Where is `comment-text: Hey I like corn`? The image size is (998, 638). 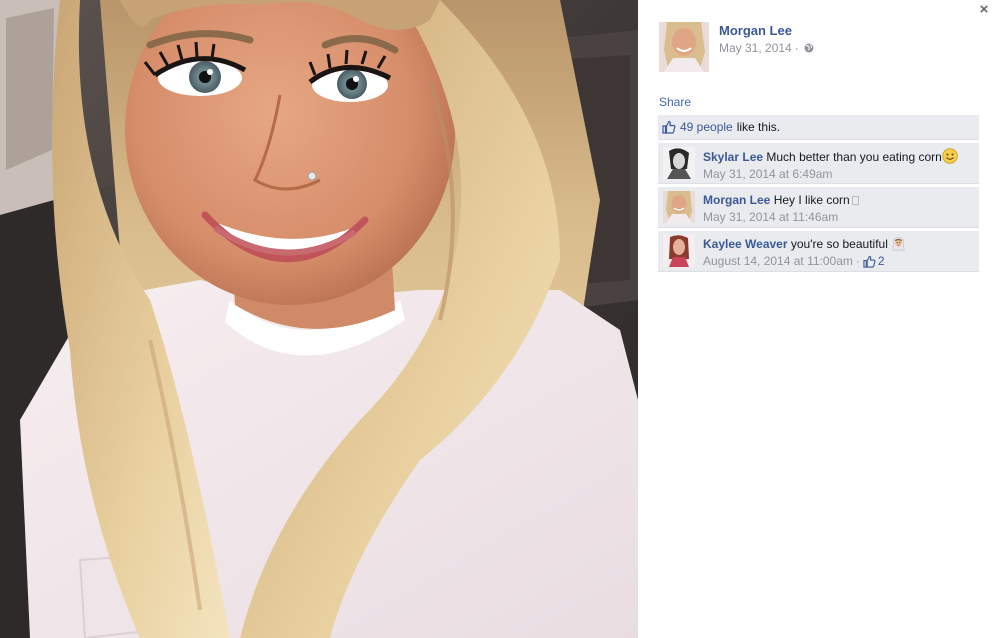 comment-text: Hey I like corn is located at coordinates (811, 200).